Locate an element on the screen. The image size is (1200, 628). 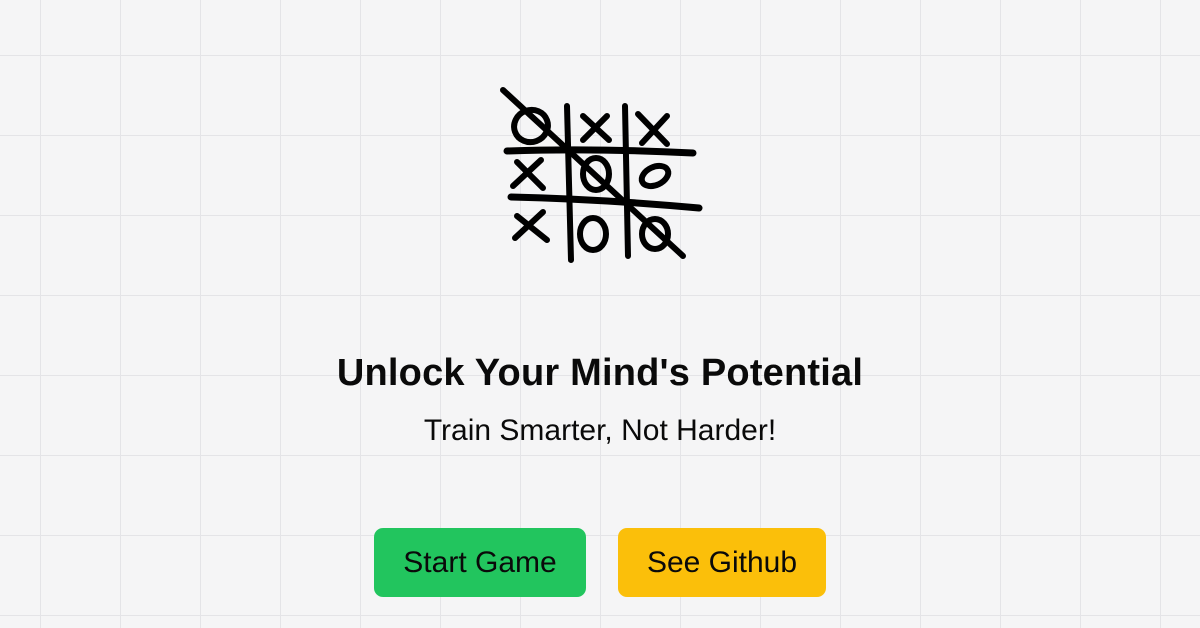
page-subtitle: Train Smarter, Not Harder! is located at coordinates (600, 430).